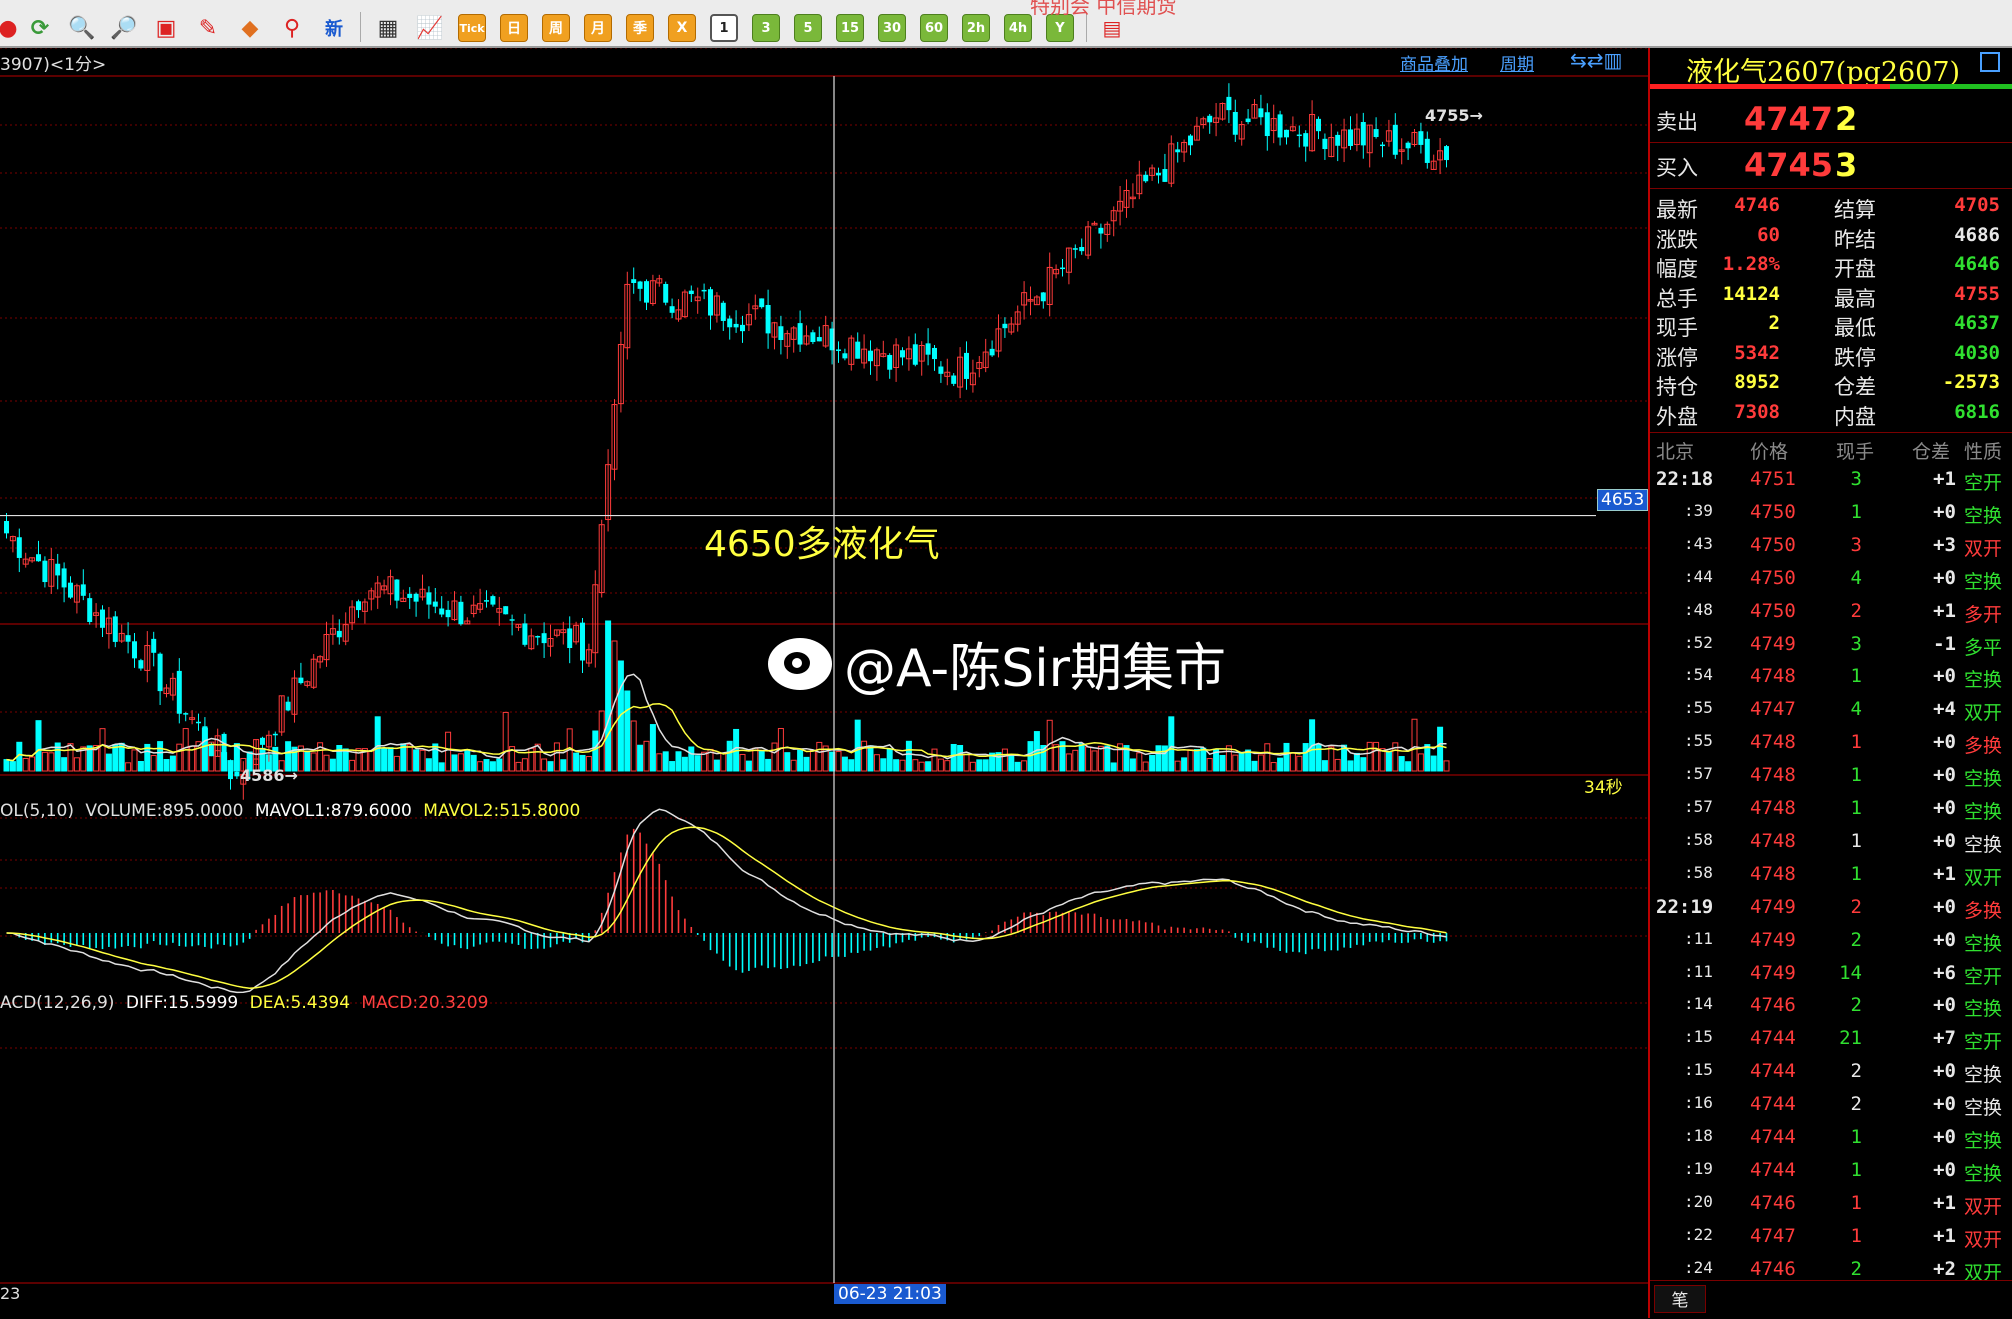 The image size is (2012, 1319). What do you see at coordinates (1856, 544) in the screenshot?
I see `tick-volume: 3` at bounding box center [1856, 544].